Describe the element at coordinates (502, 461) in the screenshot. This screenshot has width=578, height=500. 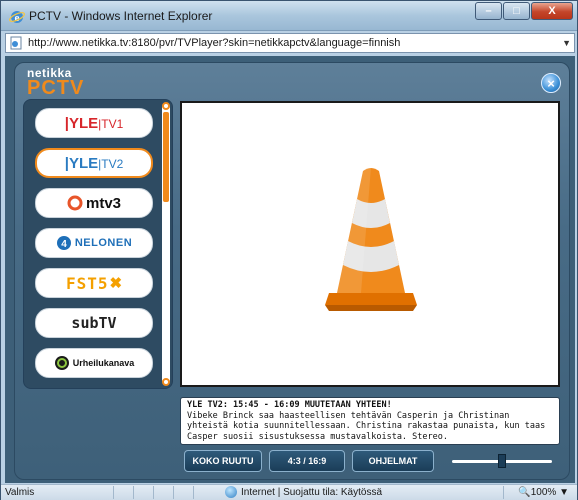
I see `volume-slider-knob` at that location.